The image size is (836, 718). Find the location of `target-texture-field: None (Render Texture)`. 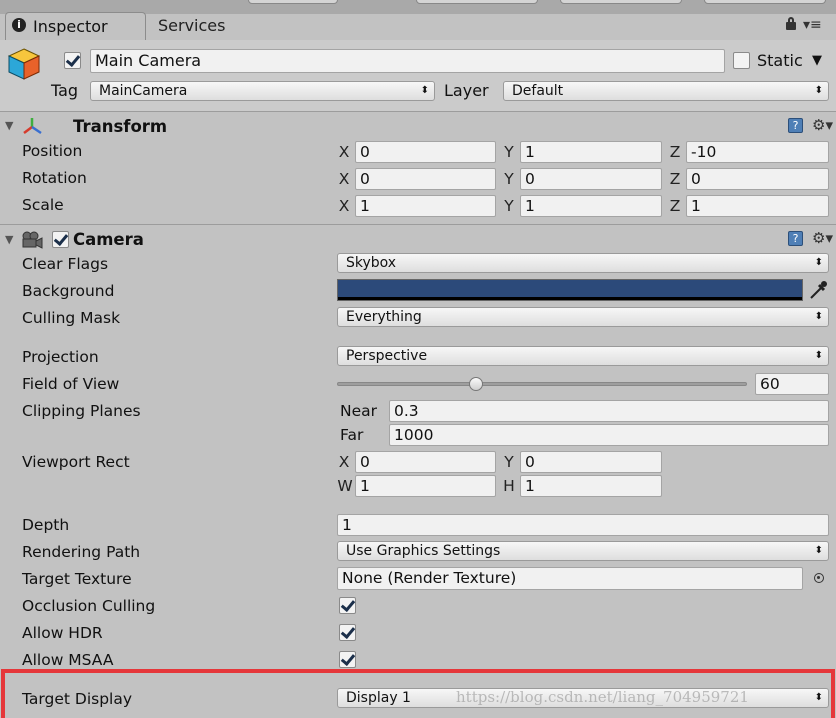

target-texture-field: None (Render Texture) is located at coordinates (570, 578).